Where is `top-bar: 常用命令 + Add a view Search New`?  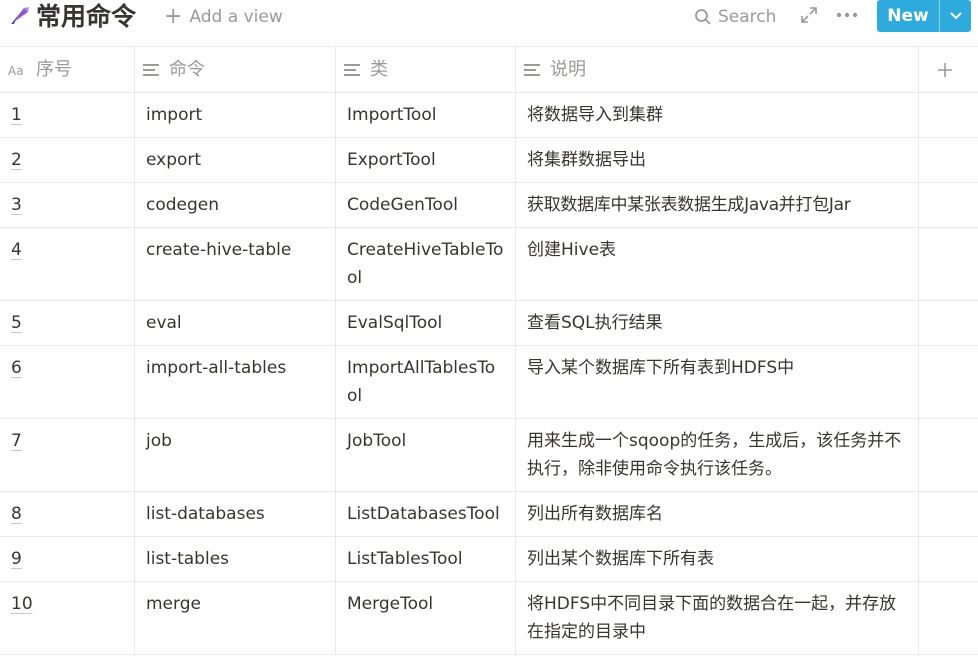 top-bar: 常用命令 + Add a view Search New is located at coordinates (489, 18).